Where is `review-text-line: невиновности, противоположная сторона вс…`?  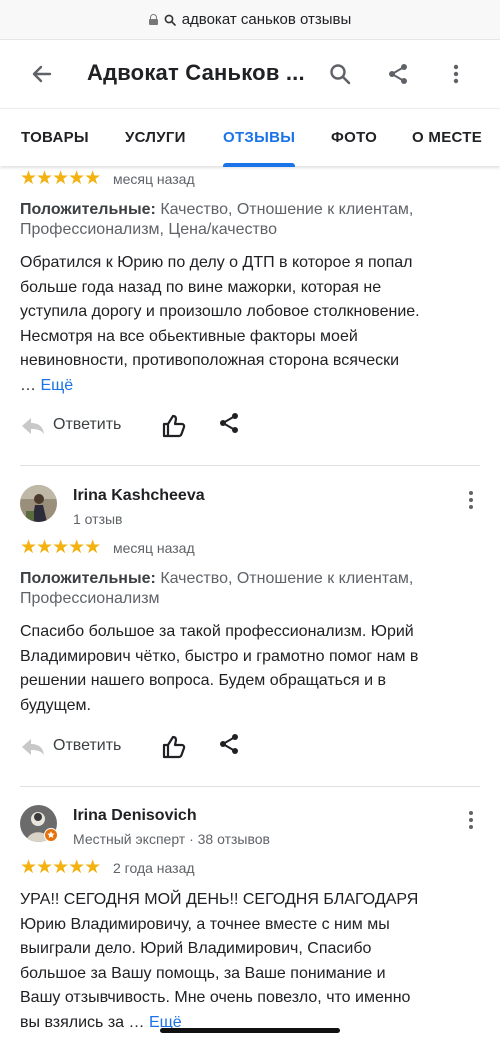
review-text-line: невиновности, противоположная сторона вс… is located at coordinates (210, 360).